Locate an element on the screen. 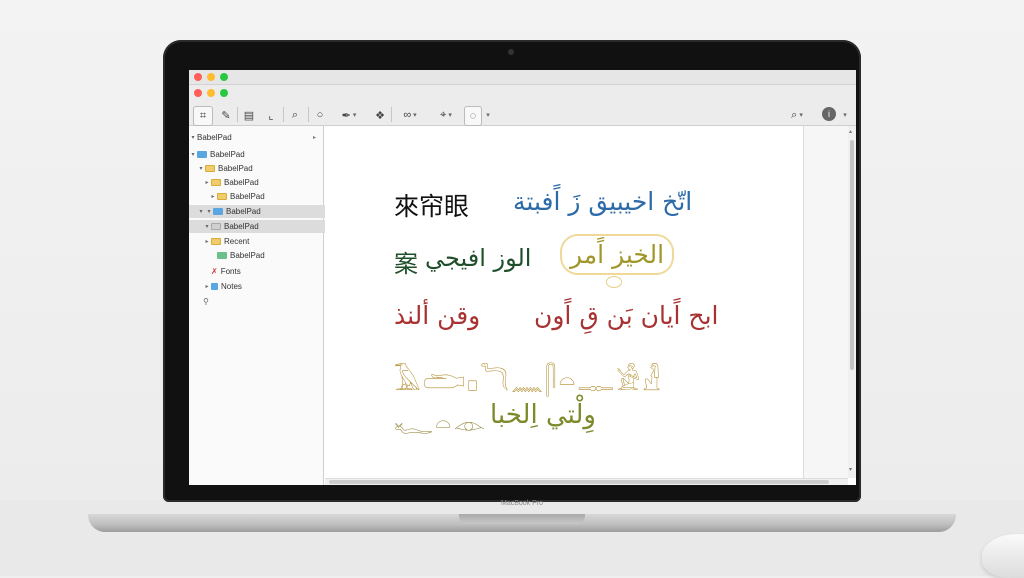  shape-icon: ◌ is located at coordinates (473, 116).